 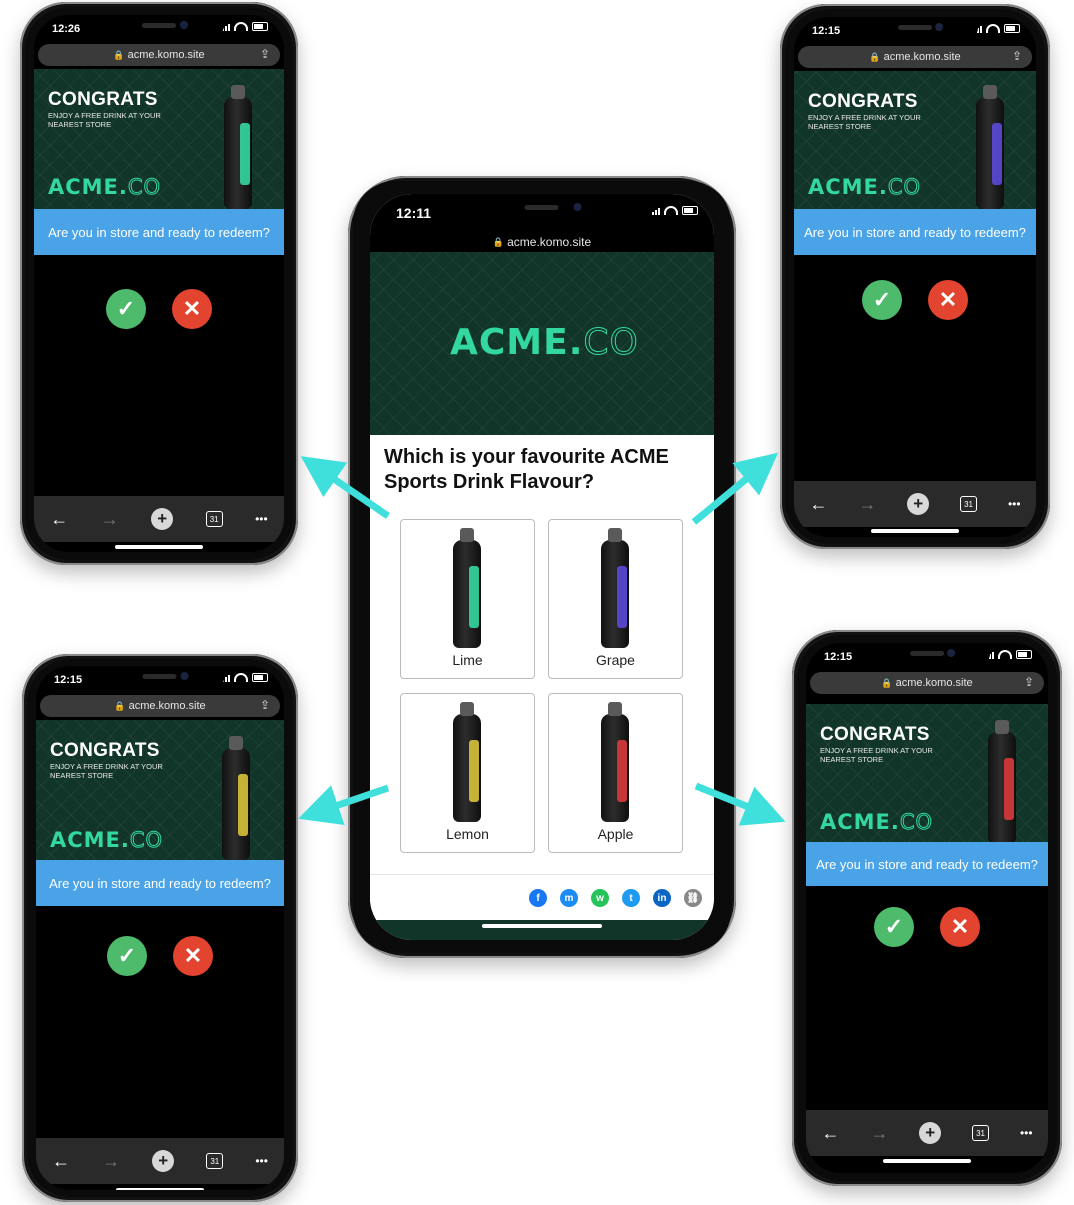 What do you see at coordinates (467, 834) in the screenshot?
I see `option-label: Lemon` at bounding box center [467, 834].